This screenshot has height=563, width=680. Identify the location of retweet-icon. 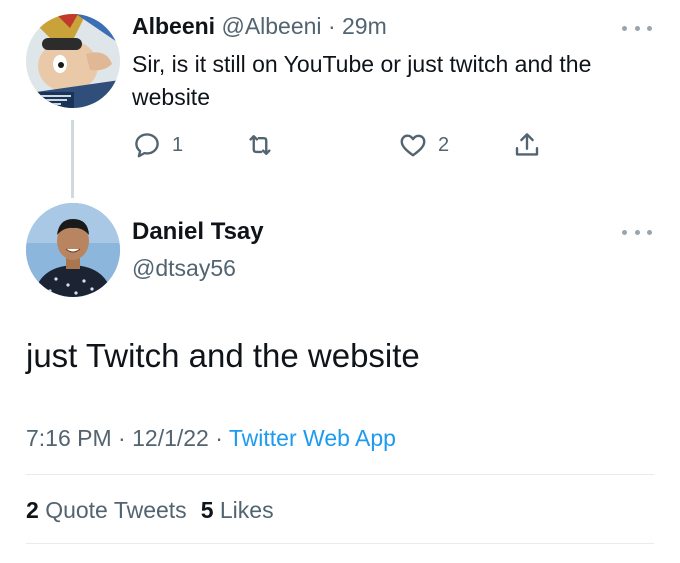
(260, 145).